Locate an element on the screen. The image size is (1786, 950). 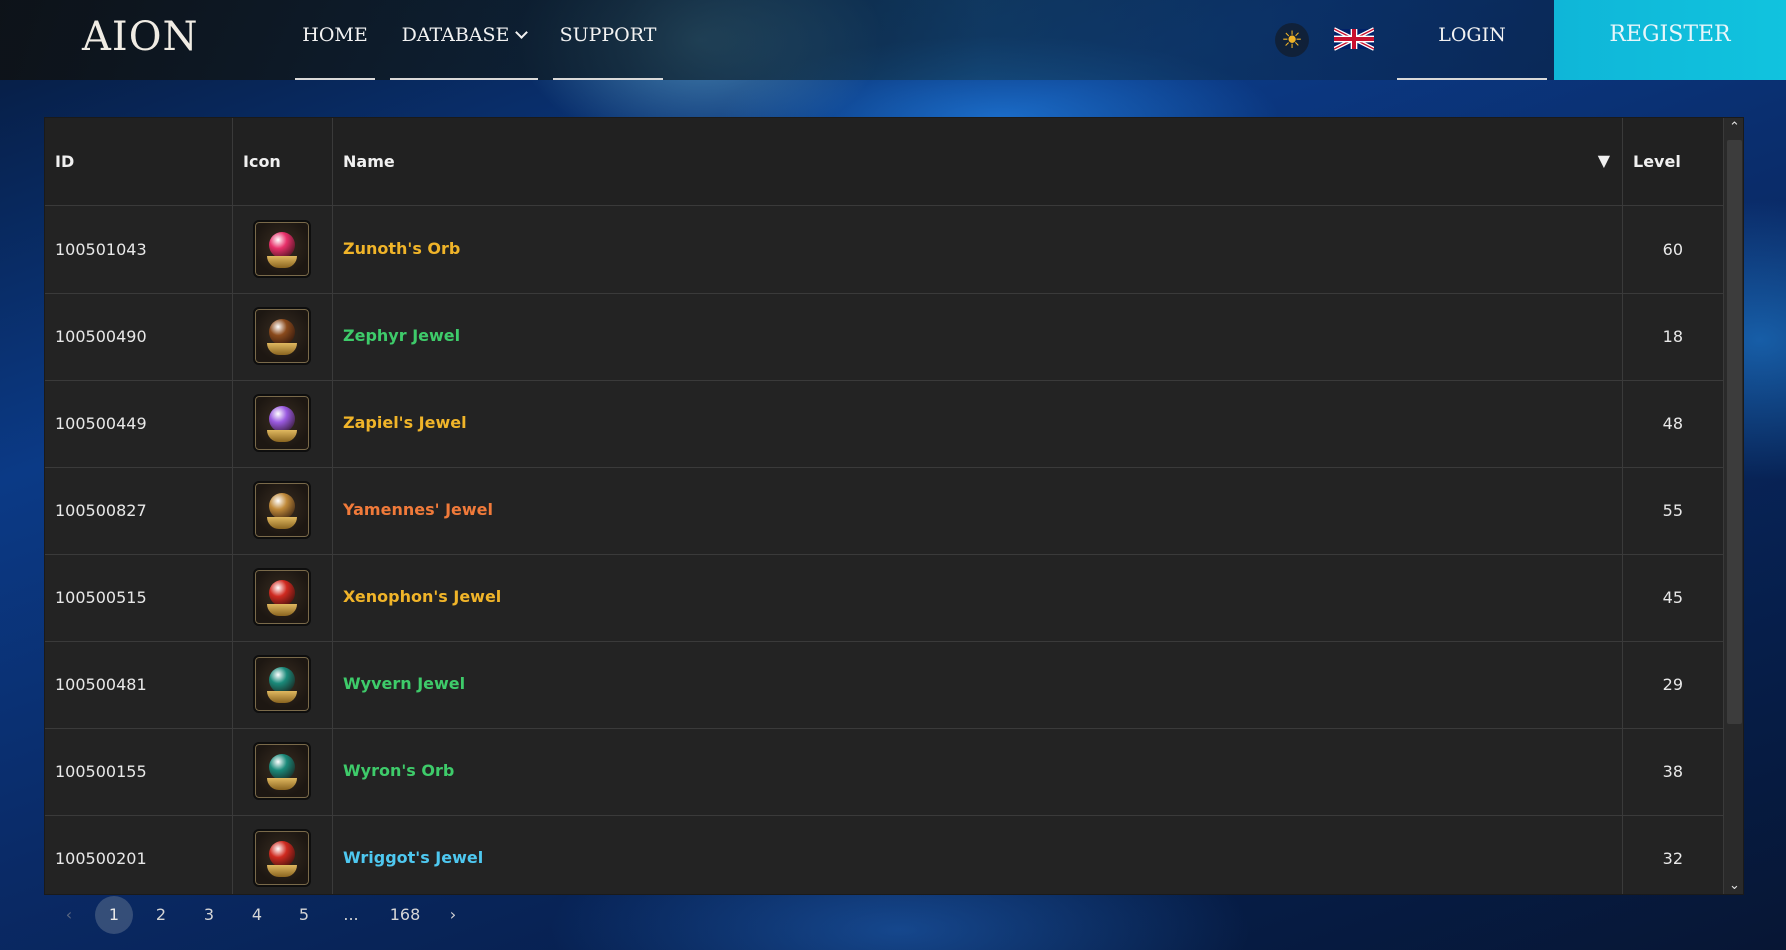
item-name-link: Wyvern Jewel is located at coordinates (978, 684).